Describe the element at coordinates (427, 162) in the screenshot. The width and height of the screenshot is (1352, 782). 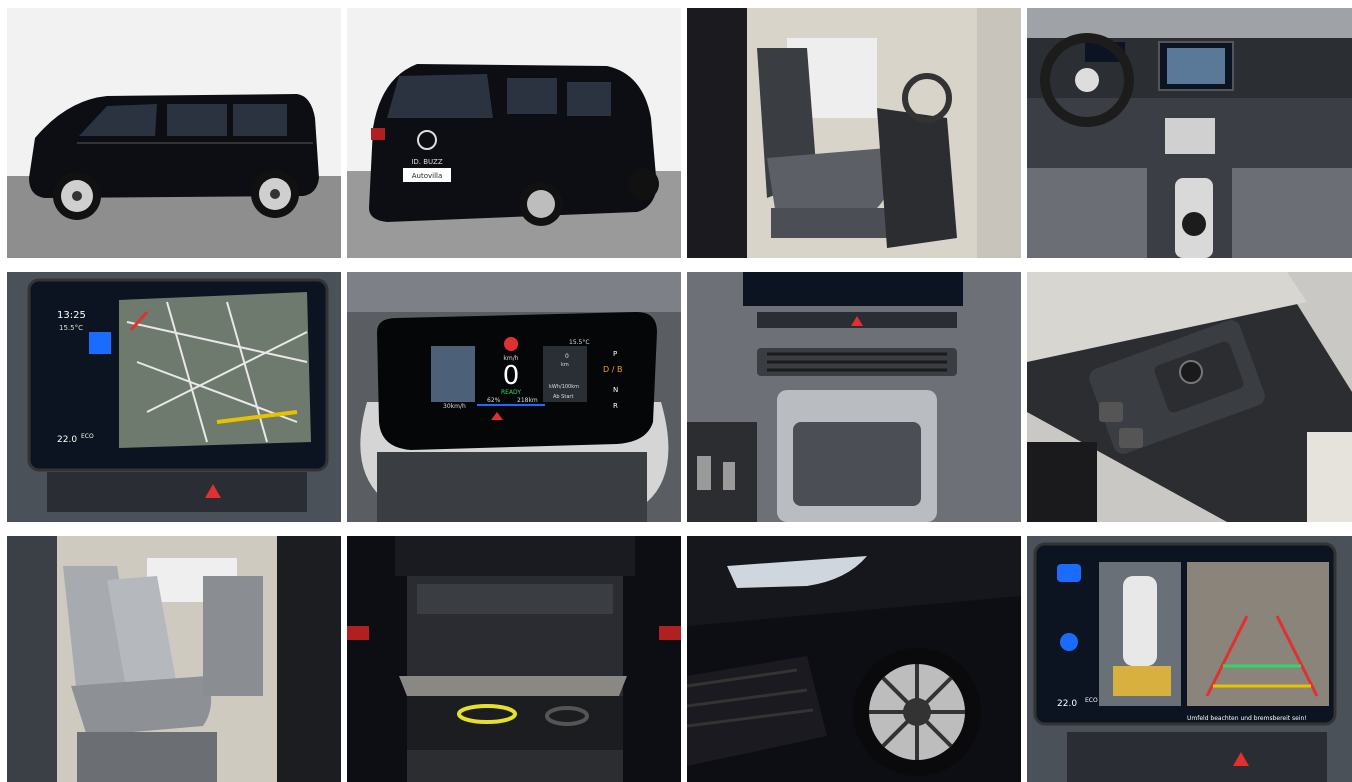
I see `rear-badge-text: ID. BUZZ` at that location.